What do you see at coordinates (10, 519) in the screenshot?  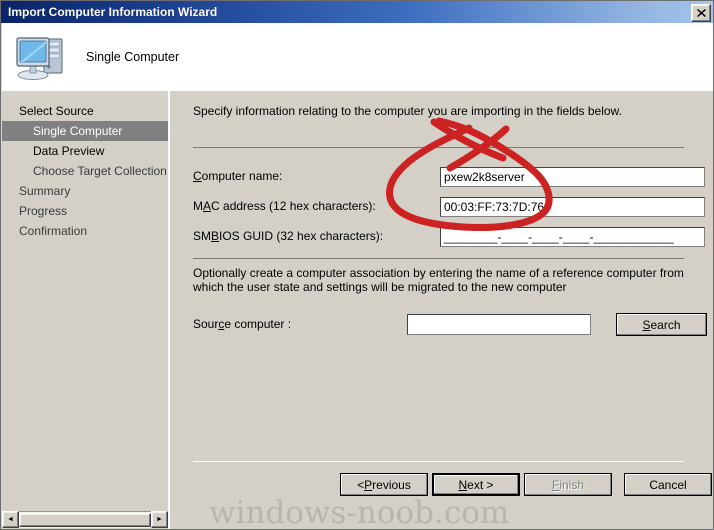 I see `scroll-left-arrow-icon: ◄` at bounding box center [10, 519].